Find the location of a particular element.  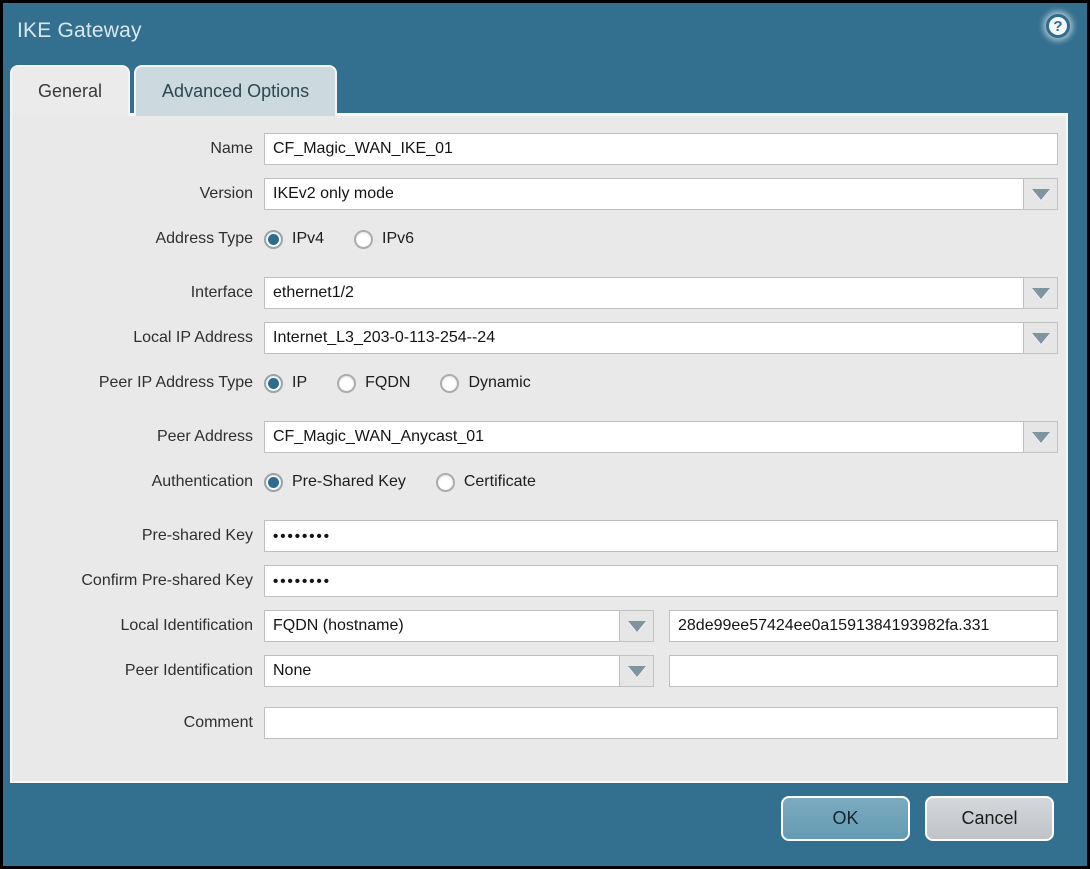

local-identification-label: Local Identification is located at coordinates (186, 625).